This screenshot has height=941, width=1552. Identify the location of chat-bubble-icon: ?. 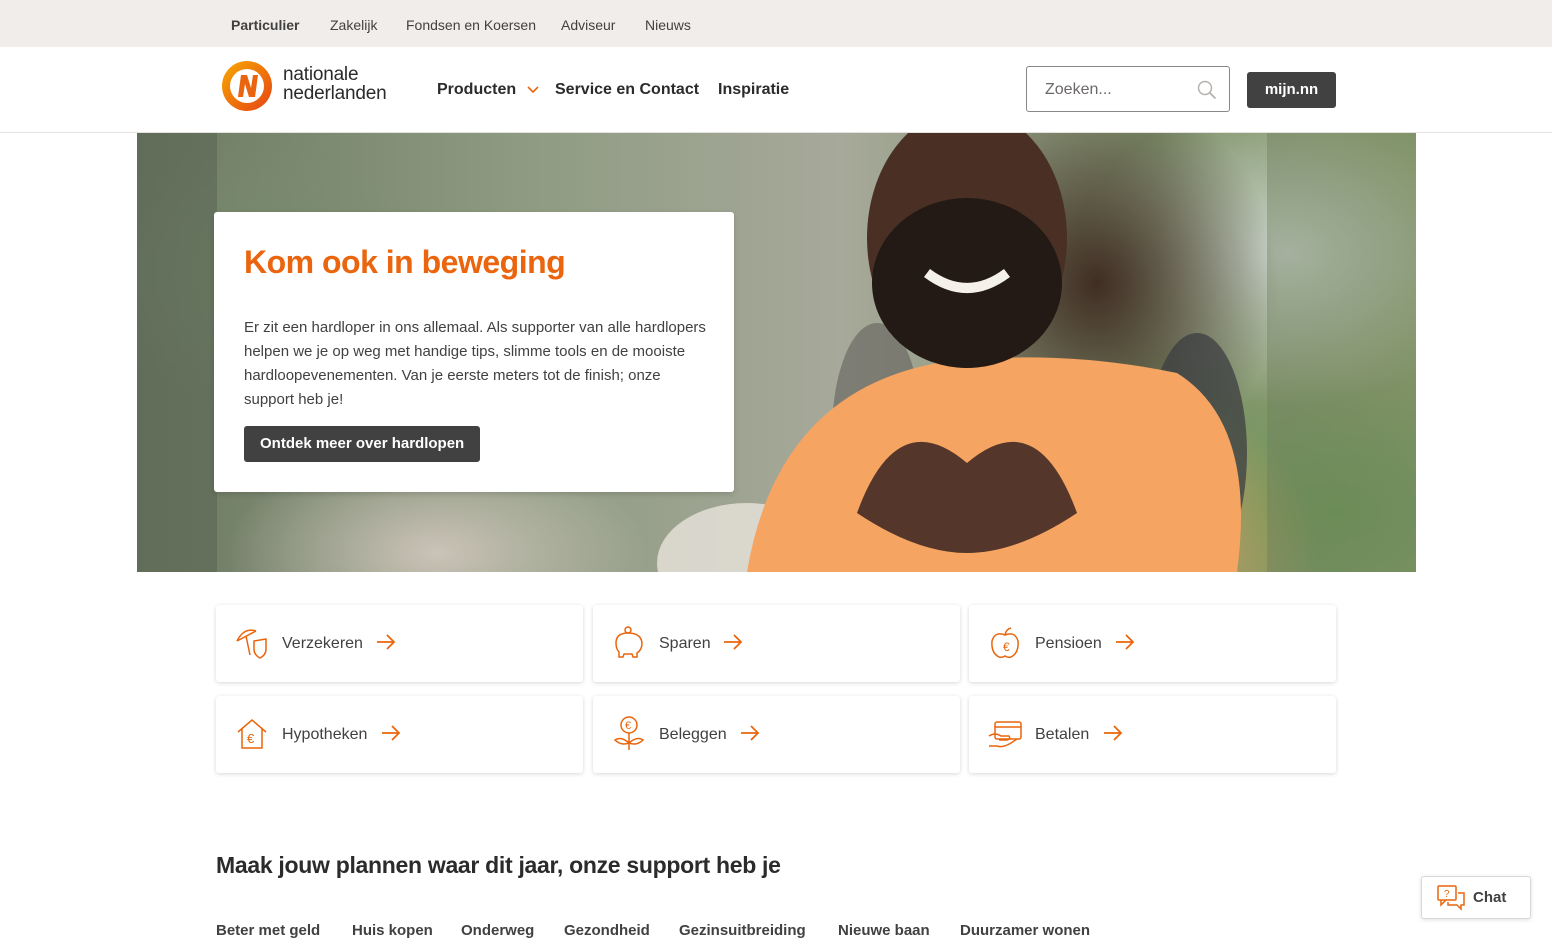
(1451, 898).